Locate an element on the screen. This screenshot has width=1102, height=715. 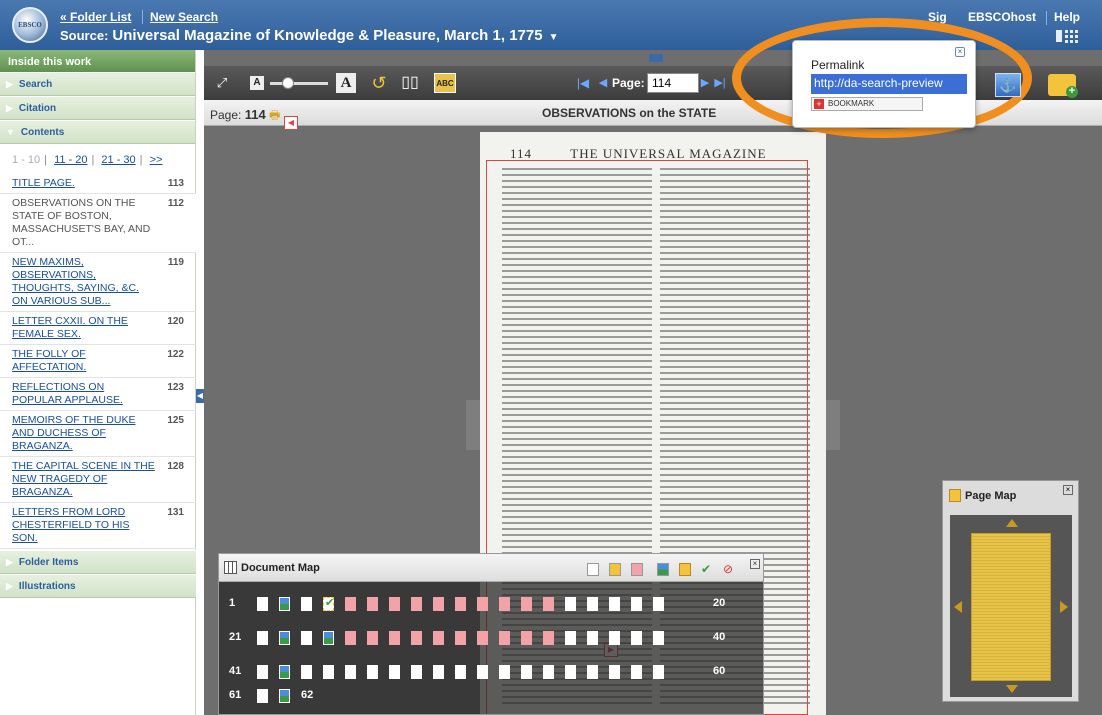
clear-icon: ⊘ is located at coordinates (729, 569).